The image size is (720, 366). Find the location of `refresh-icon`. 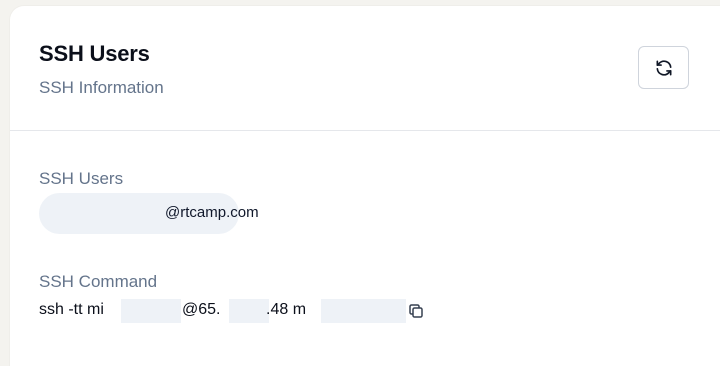

refresh-icon is located at coordinates (664, 68).